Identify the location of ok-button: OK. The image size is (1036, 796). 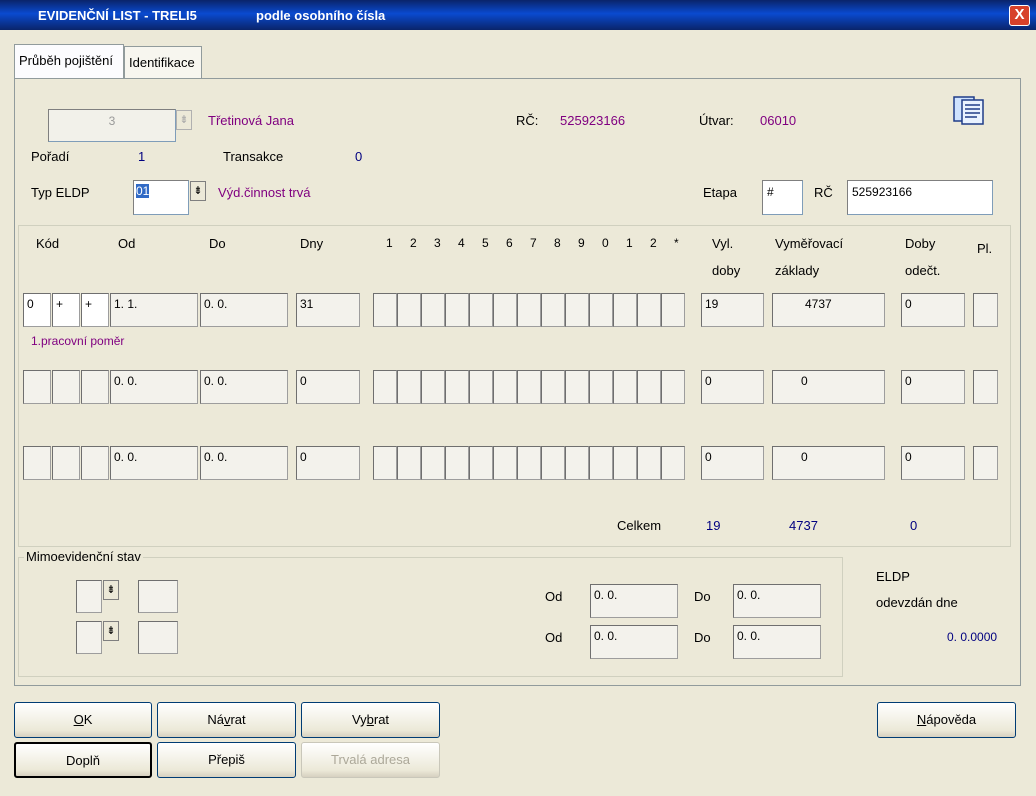
(83, 720).